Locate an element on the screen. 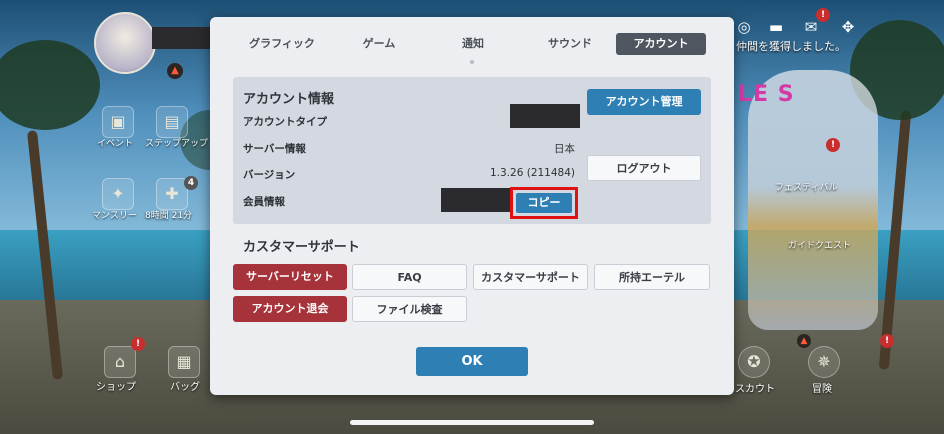  stepup-label: ステップアップ is located at coordinates (177, 144).